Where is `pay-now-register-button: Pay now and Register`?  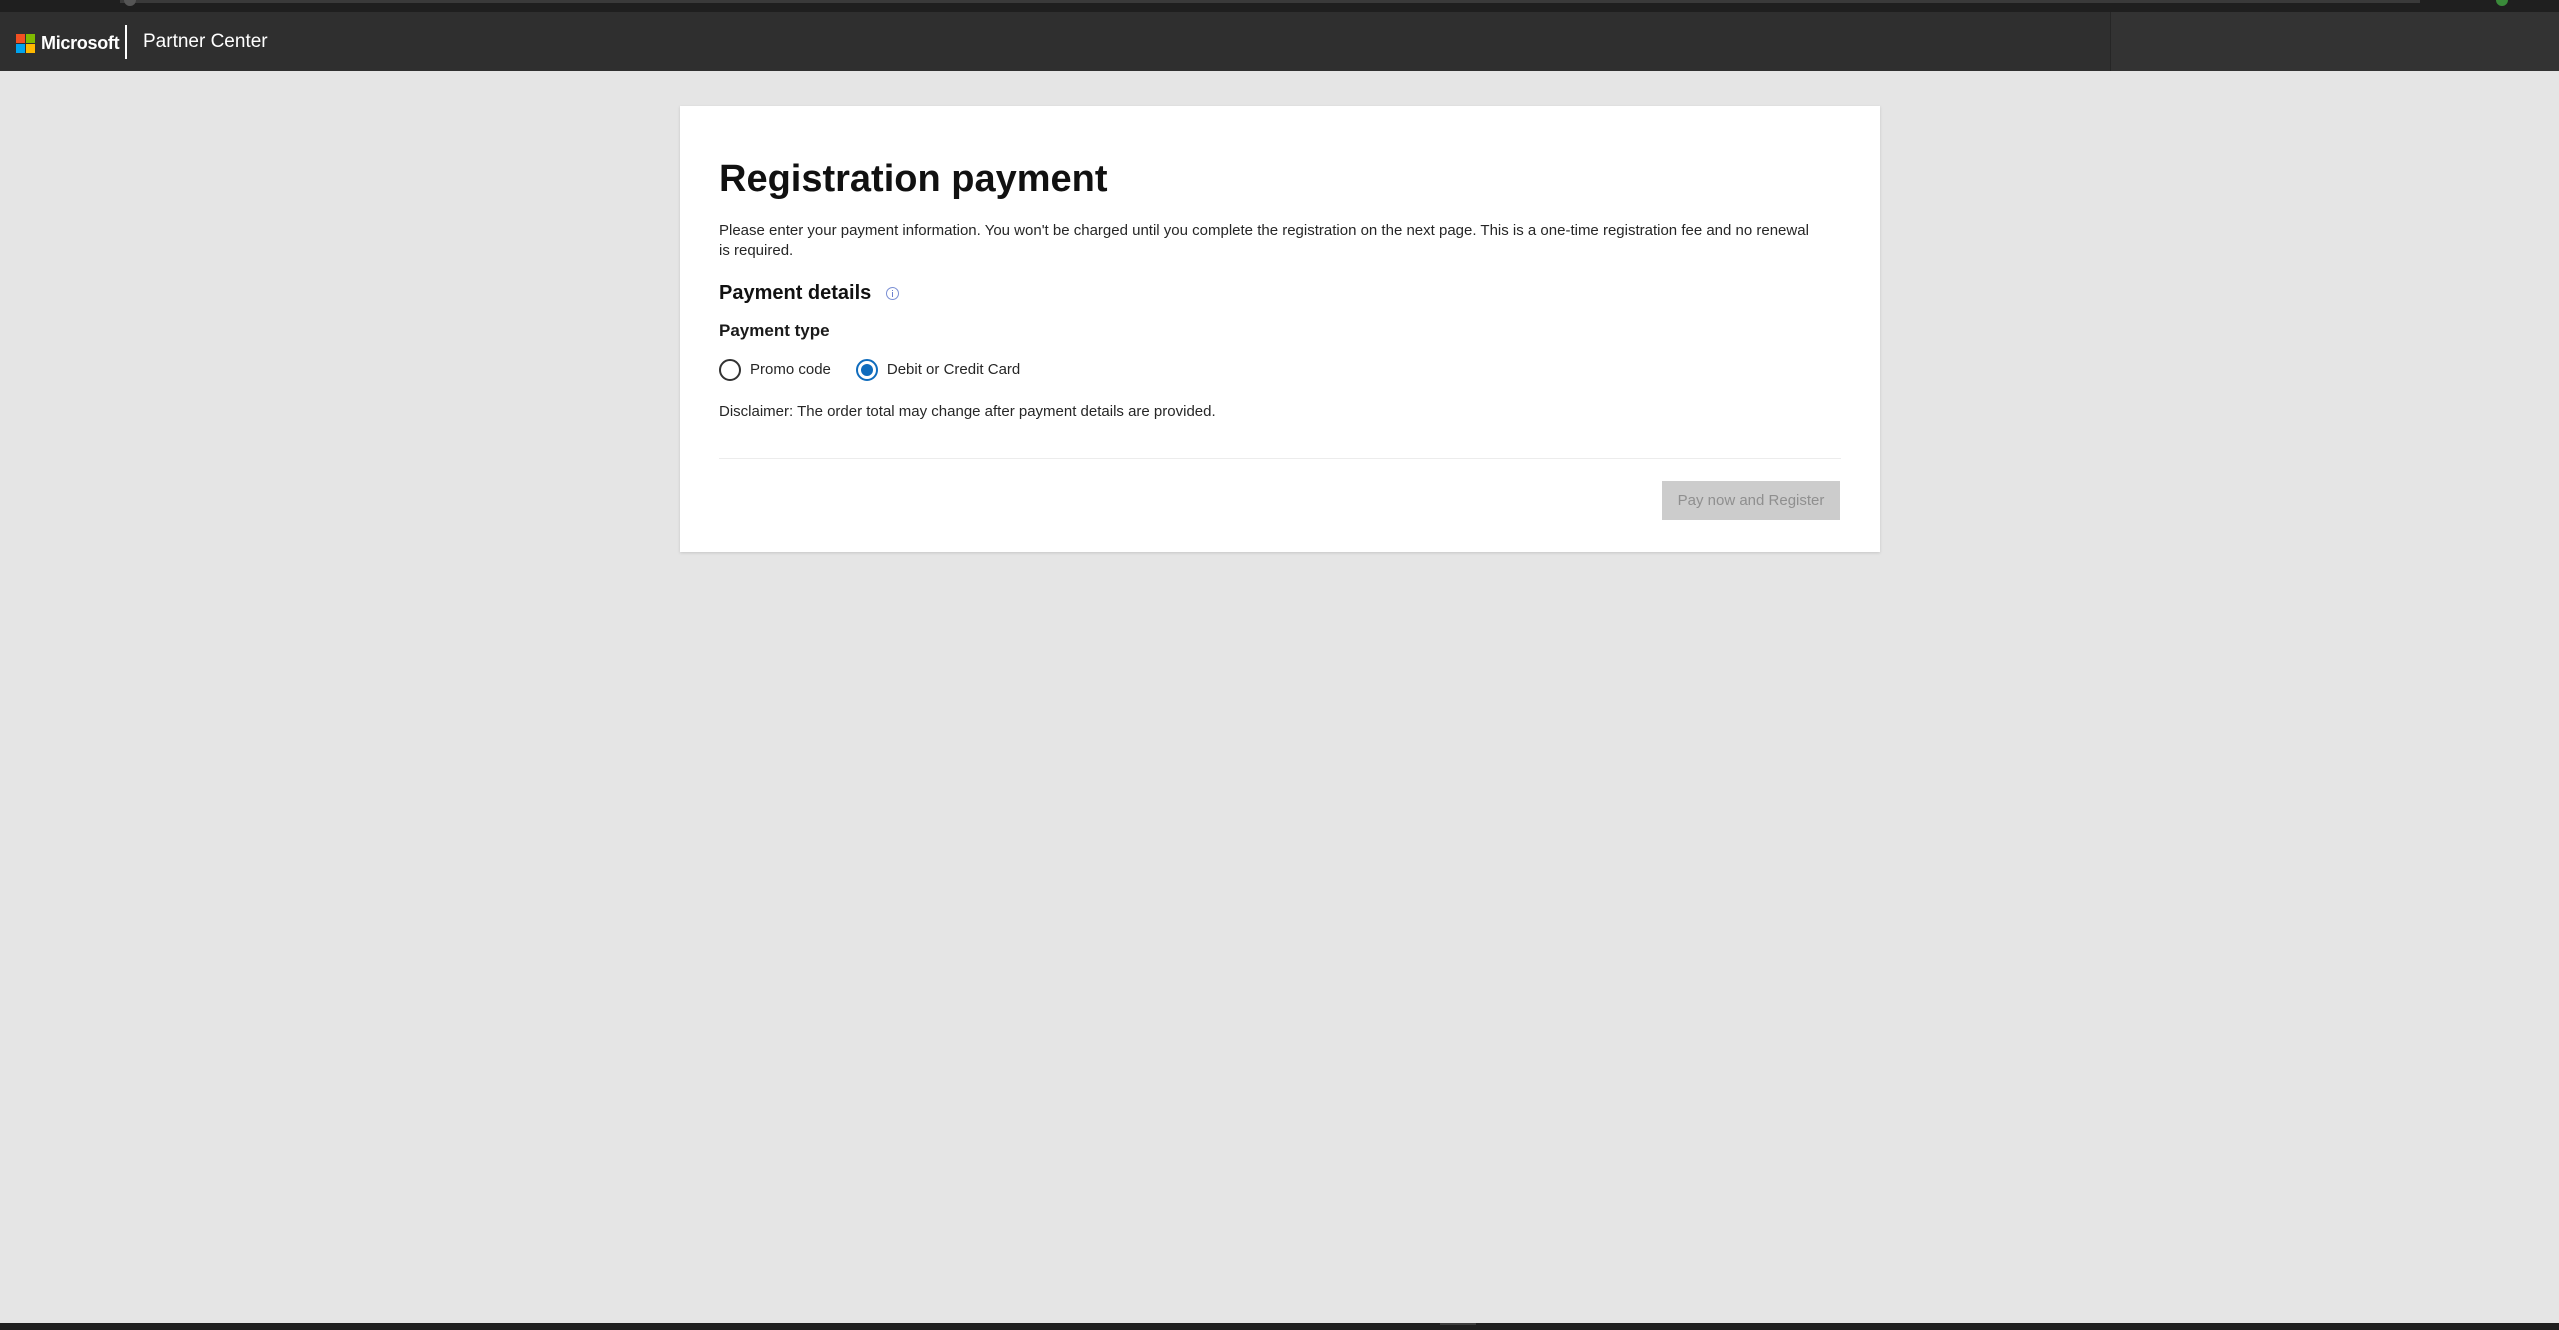 pay-now-register-button: Pay now and Register is located at coordinates (1751, 500).